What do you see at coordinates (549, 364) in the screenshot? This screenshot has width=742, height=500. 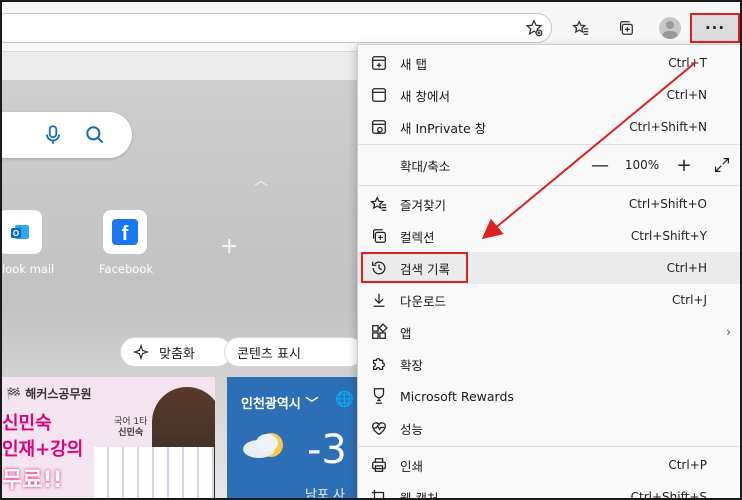 I see `menu-item-extensions: 확장` at bounding box center [549, 364].